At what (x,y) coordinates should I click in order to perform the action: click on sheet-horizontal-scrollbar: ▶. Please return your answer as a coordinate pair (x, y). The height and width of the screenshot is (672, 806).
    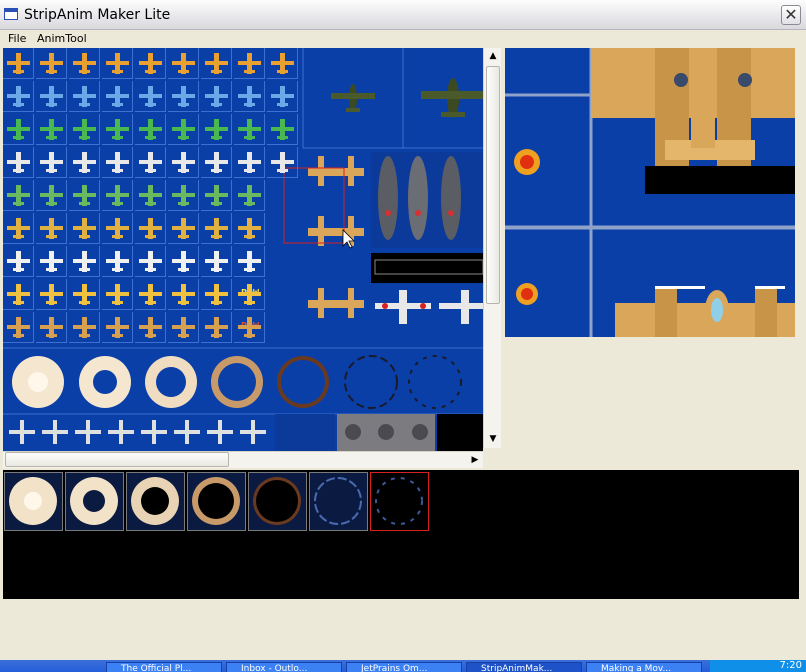
    Looking at the image, I should click on (243, 459).